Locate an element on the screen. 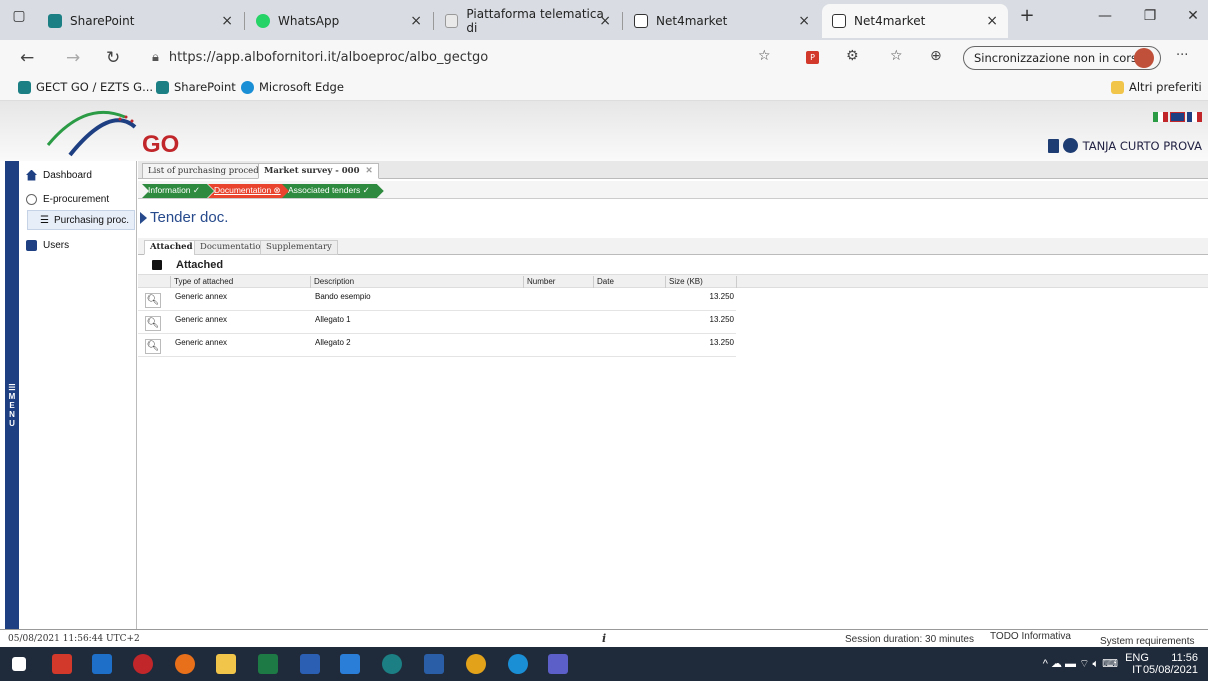  error-icon: ⊗ is located at coordinates (277, 190).